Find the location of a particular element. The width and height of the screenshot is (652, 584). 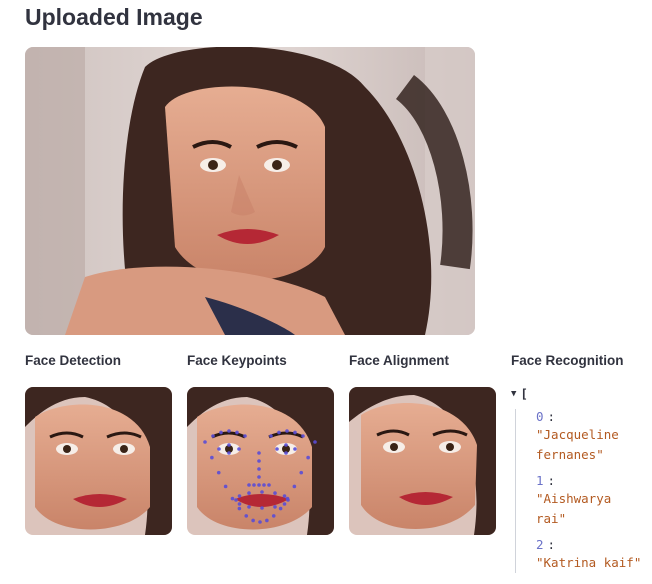

list-item: 0: "Jacqueline fernanes" is located at coordinates (592, 437).